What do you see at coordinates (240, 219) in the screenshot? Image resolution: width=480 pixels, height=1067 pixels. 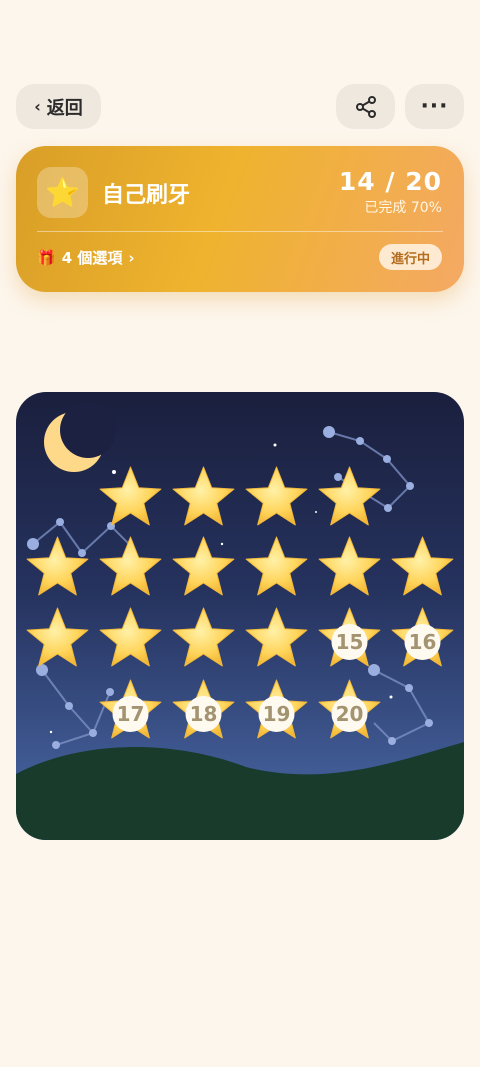 I see `task-card: ⭐ 自己刷牙 14 / 20 已完成 70% 🎁 4 個選項 › 進行中` at bounding box center [240, 219].